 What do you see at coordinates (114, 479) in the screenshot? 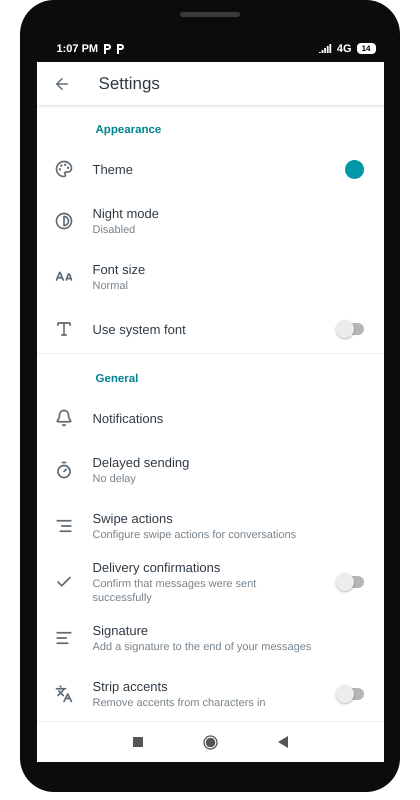
I see `item-subtitle: No delay` at bounding box center [114, 479].